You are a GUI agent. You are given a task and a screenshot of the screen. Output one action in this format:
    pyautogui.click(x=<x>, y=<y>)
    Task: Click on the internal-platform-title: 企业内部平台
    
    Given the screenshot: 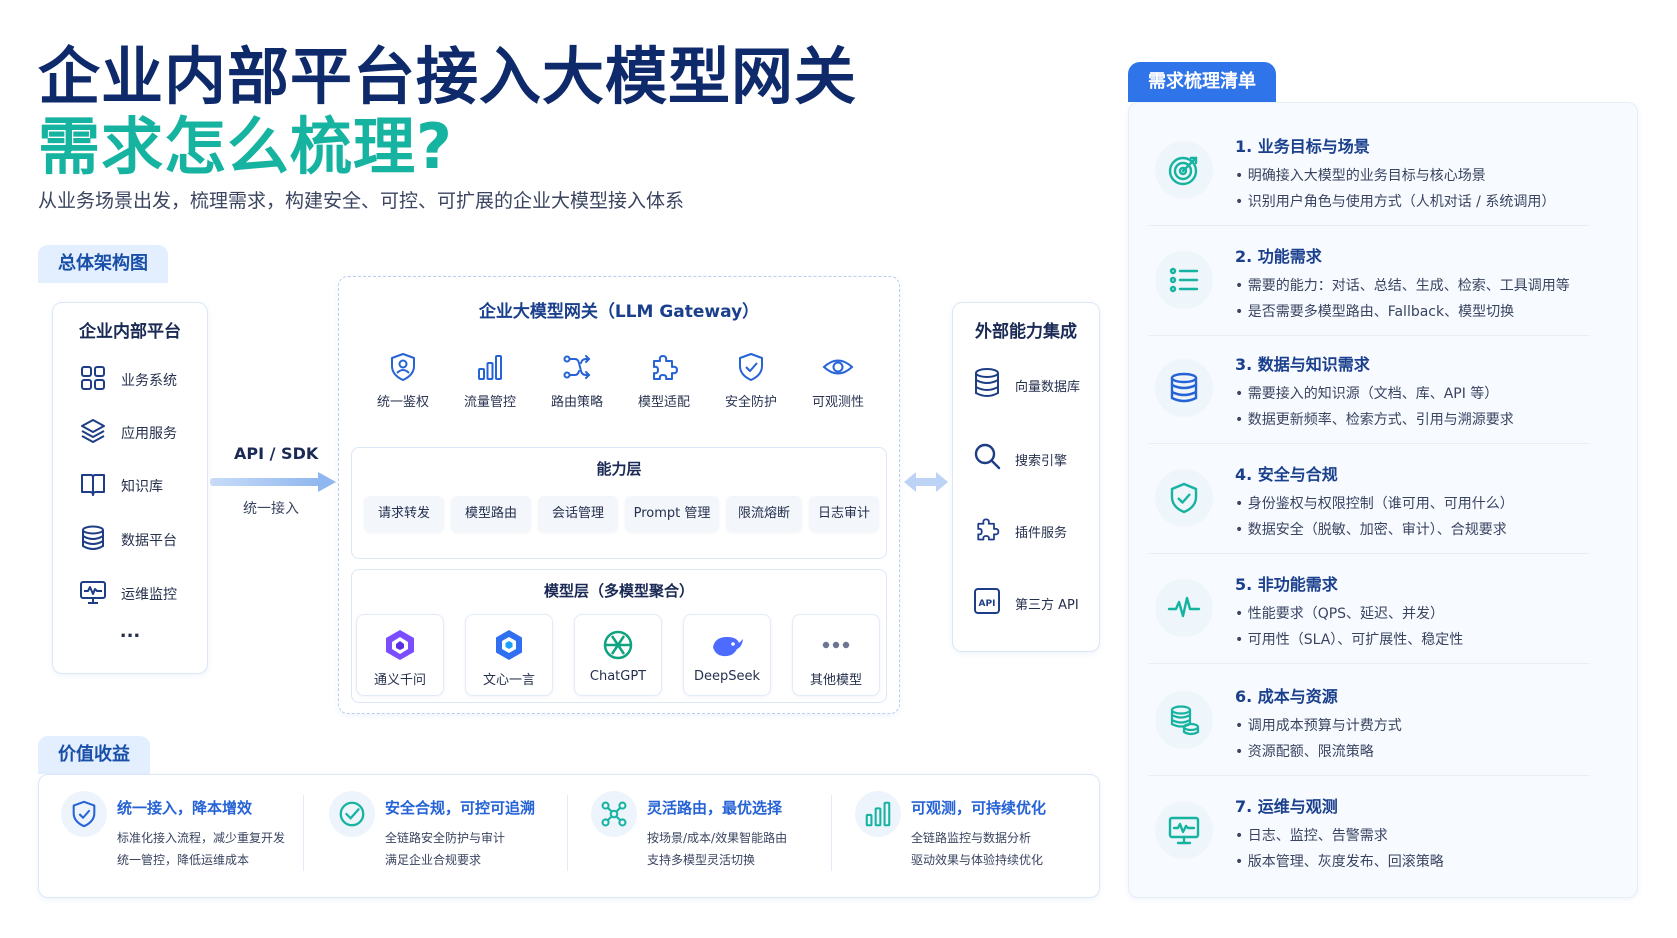 What is the action you would take?
    pyautogui.click(x=130, y=332)
    